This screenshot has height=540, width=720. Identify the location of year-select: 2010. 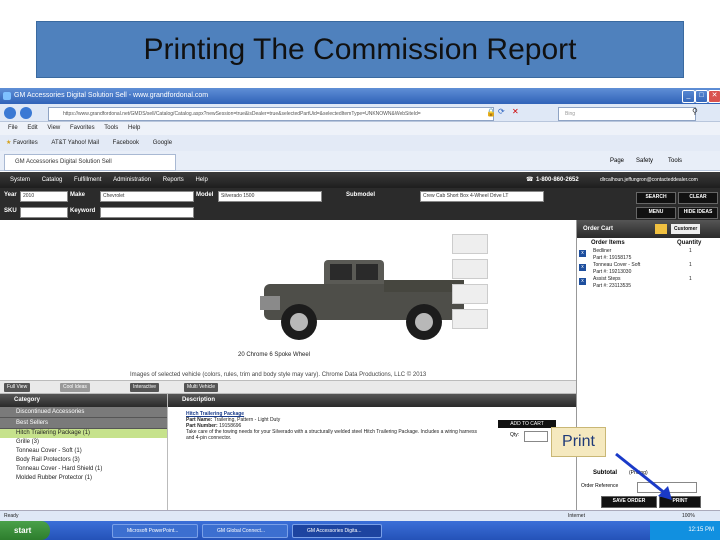
(44, 196).